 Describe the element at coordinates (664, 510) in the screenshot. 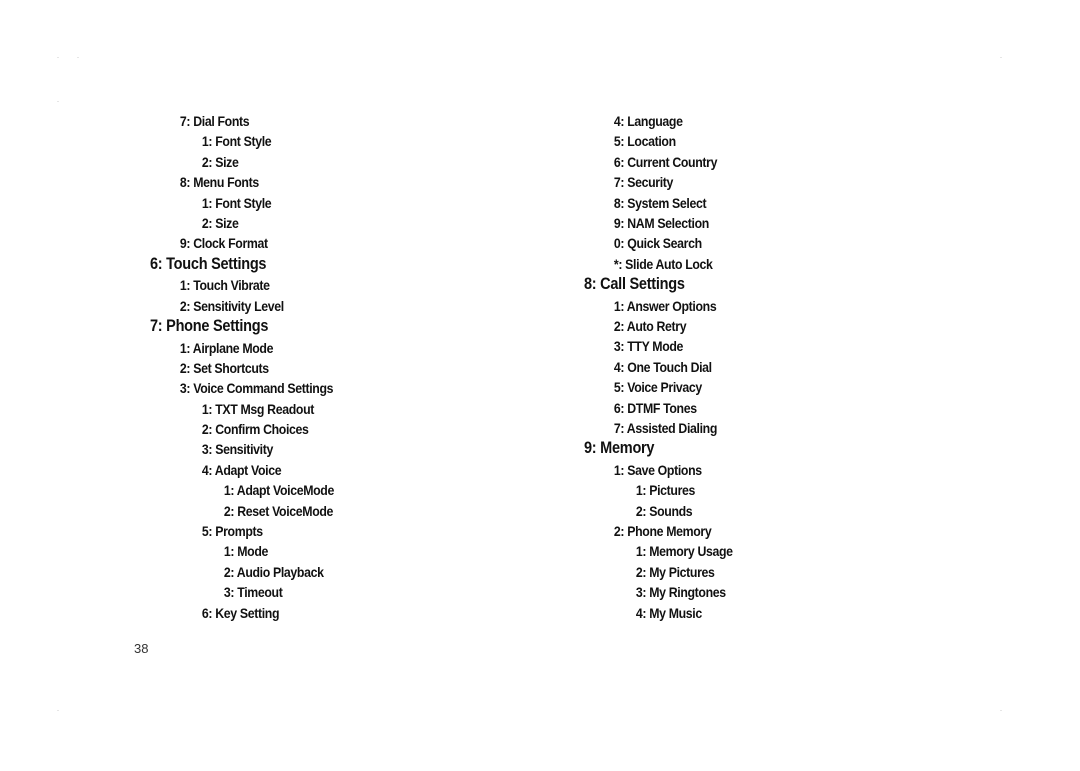

I see `menu-item: 2: Sounds` at that location.